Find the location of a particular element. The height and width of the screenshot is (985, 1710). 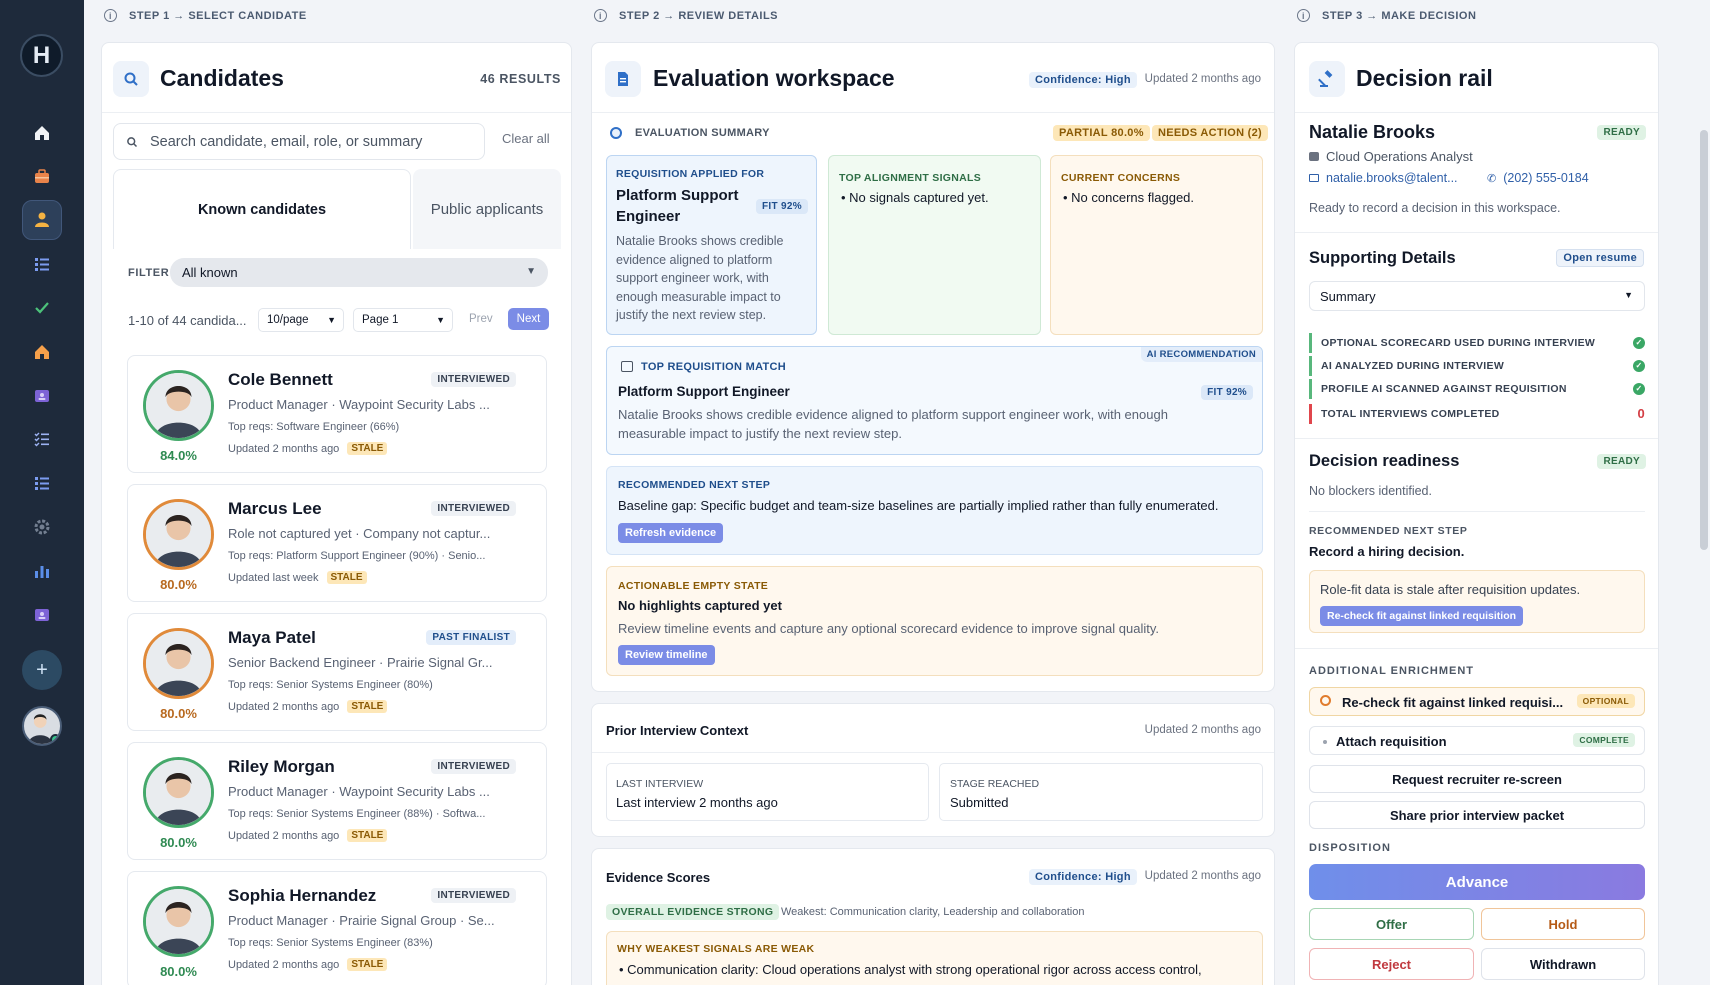

scrollbar is located at coordinates (1704, 340).